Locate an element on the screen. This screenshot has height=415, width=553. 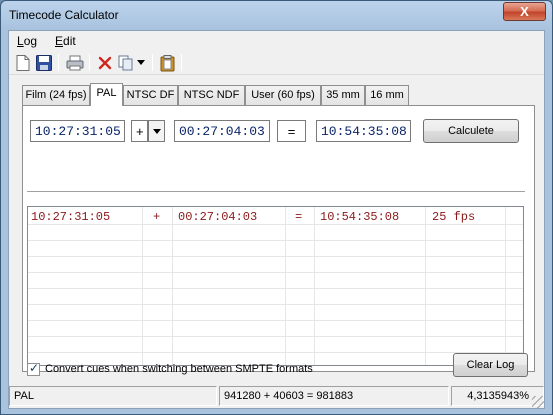
tab-16mm: 16 mm is located at coordinates (387, 95).